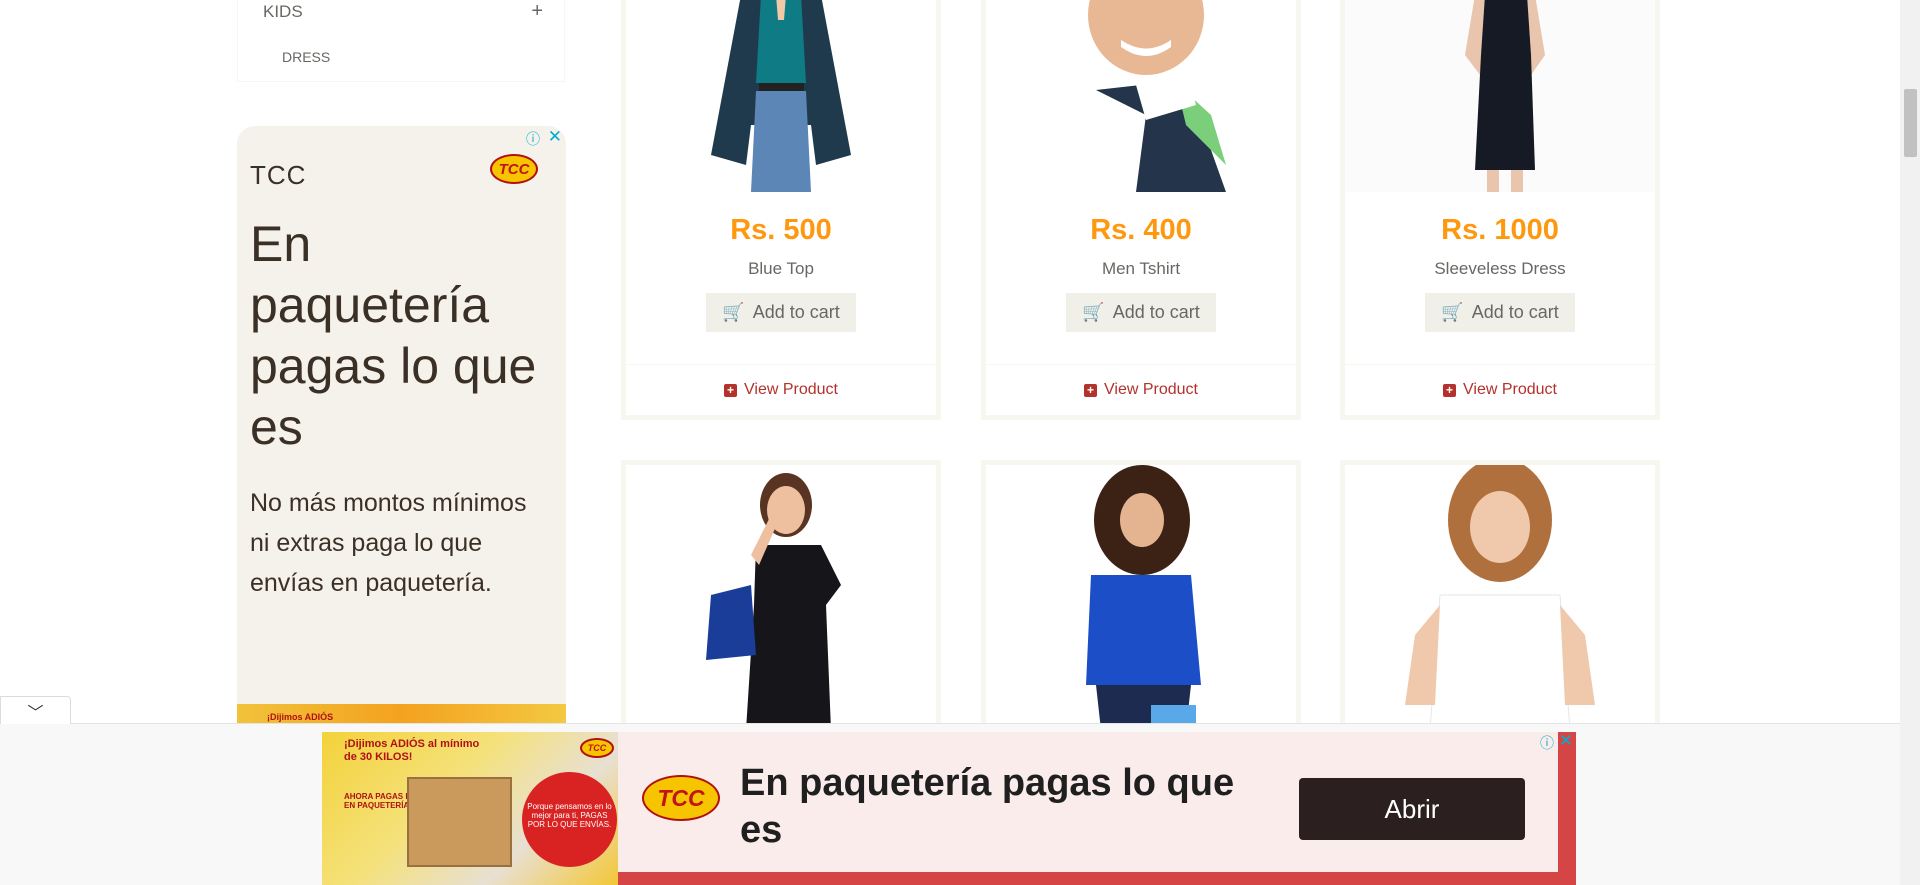  I want to click on product-name: Men Tshirt, so click(1141, 268).